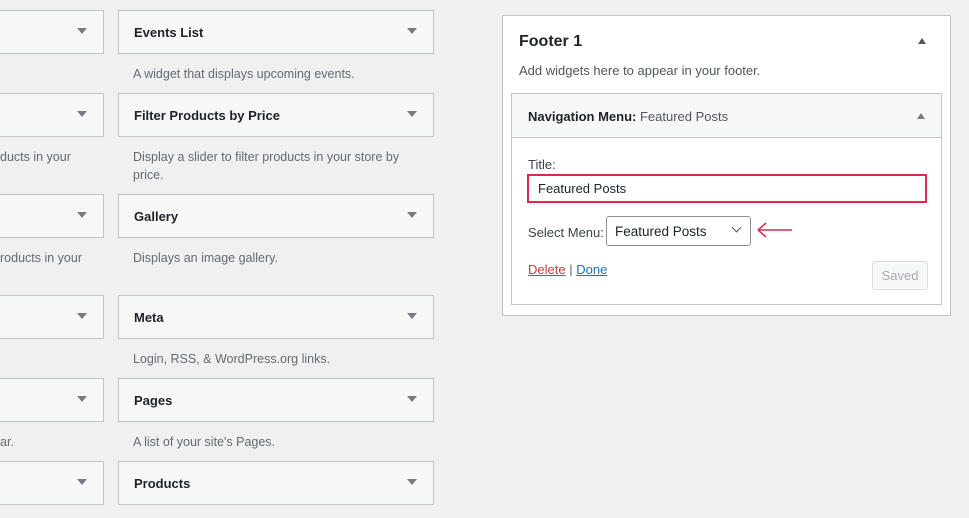  I want to click on widget-title: Filter Products by Price, so click(207, 115).